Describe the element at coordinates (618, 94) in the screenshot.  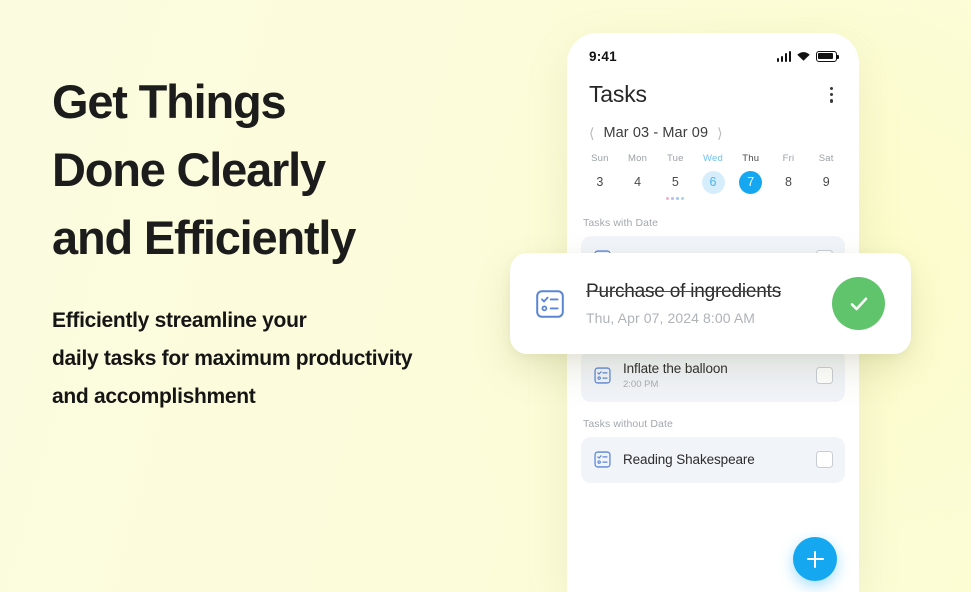
I see `app-title: Tasks` at that location.